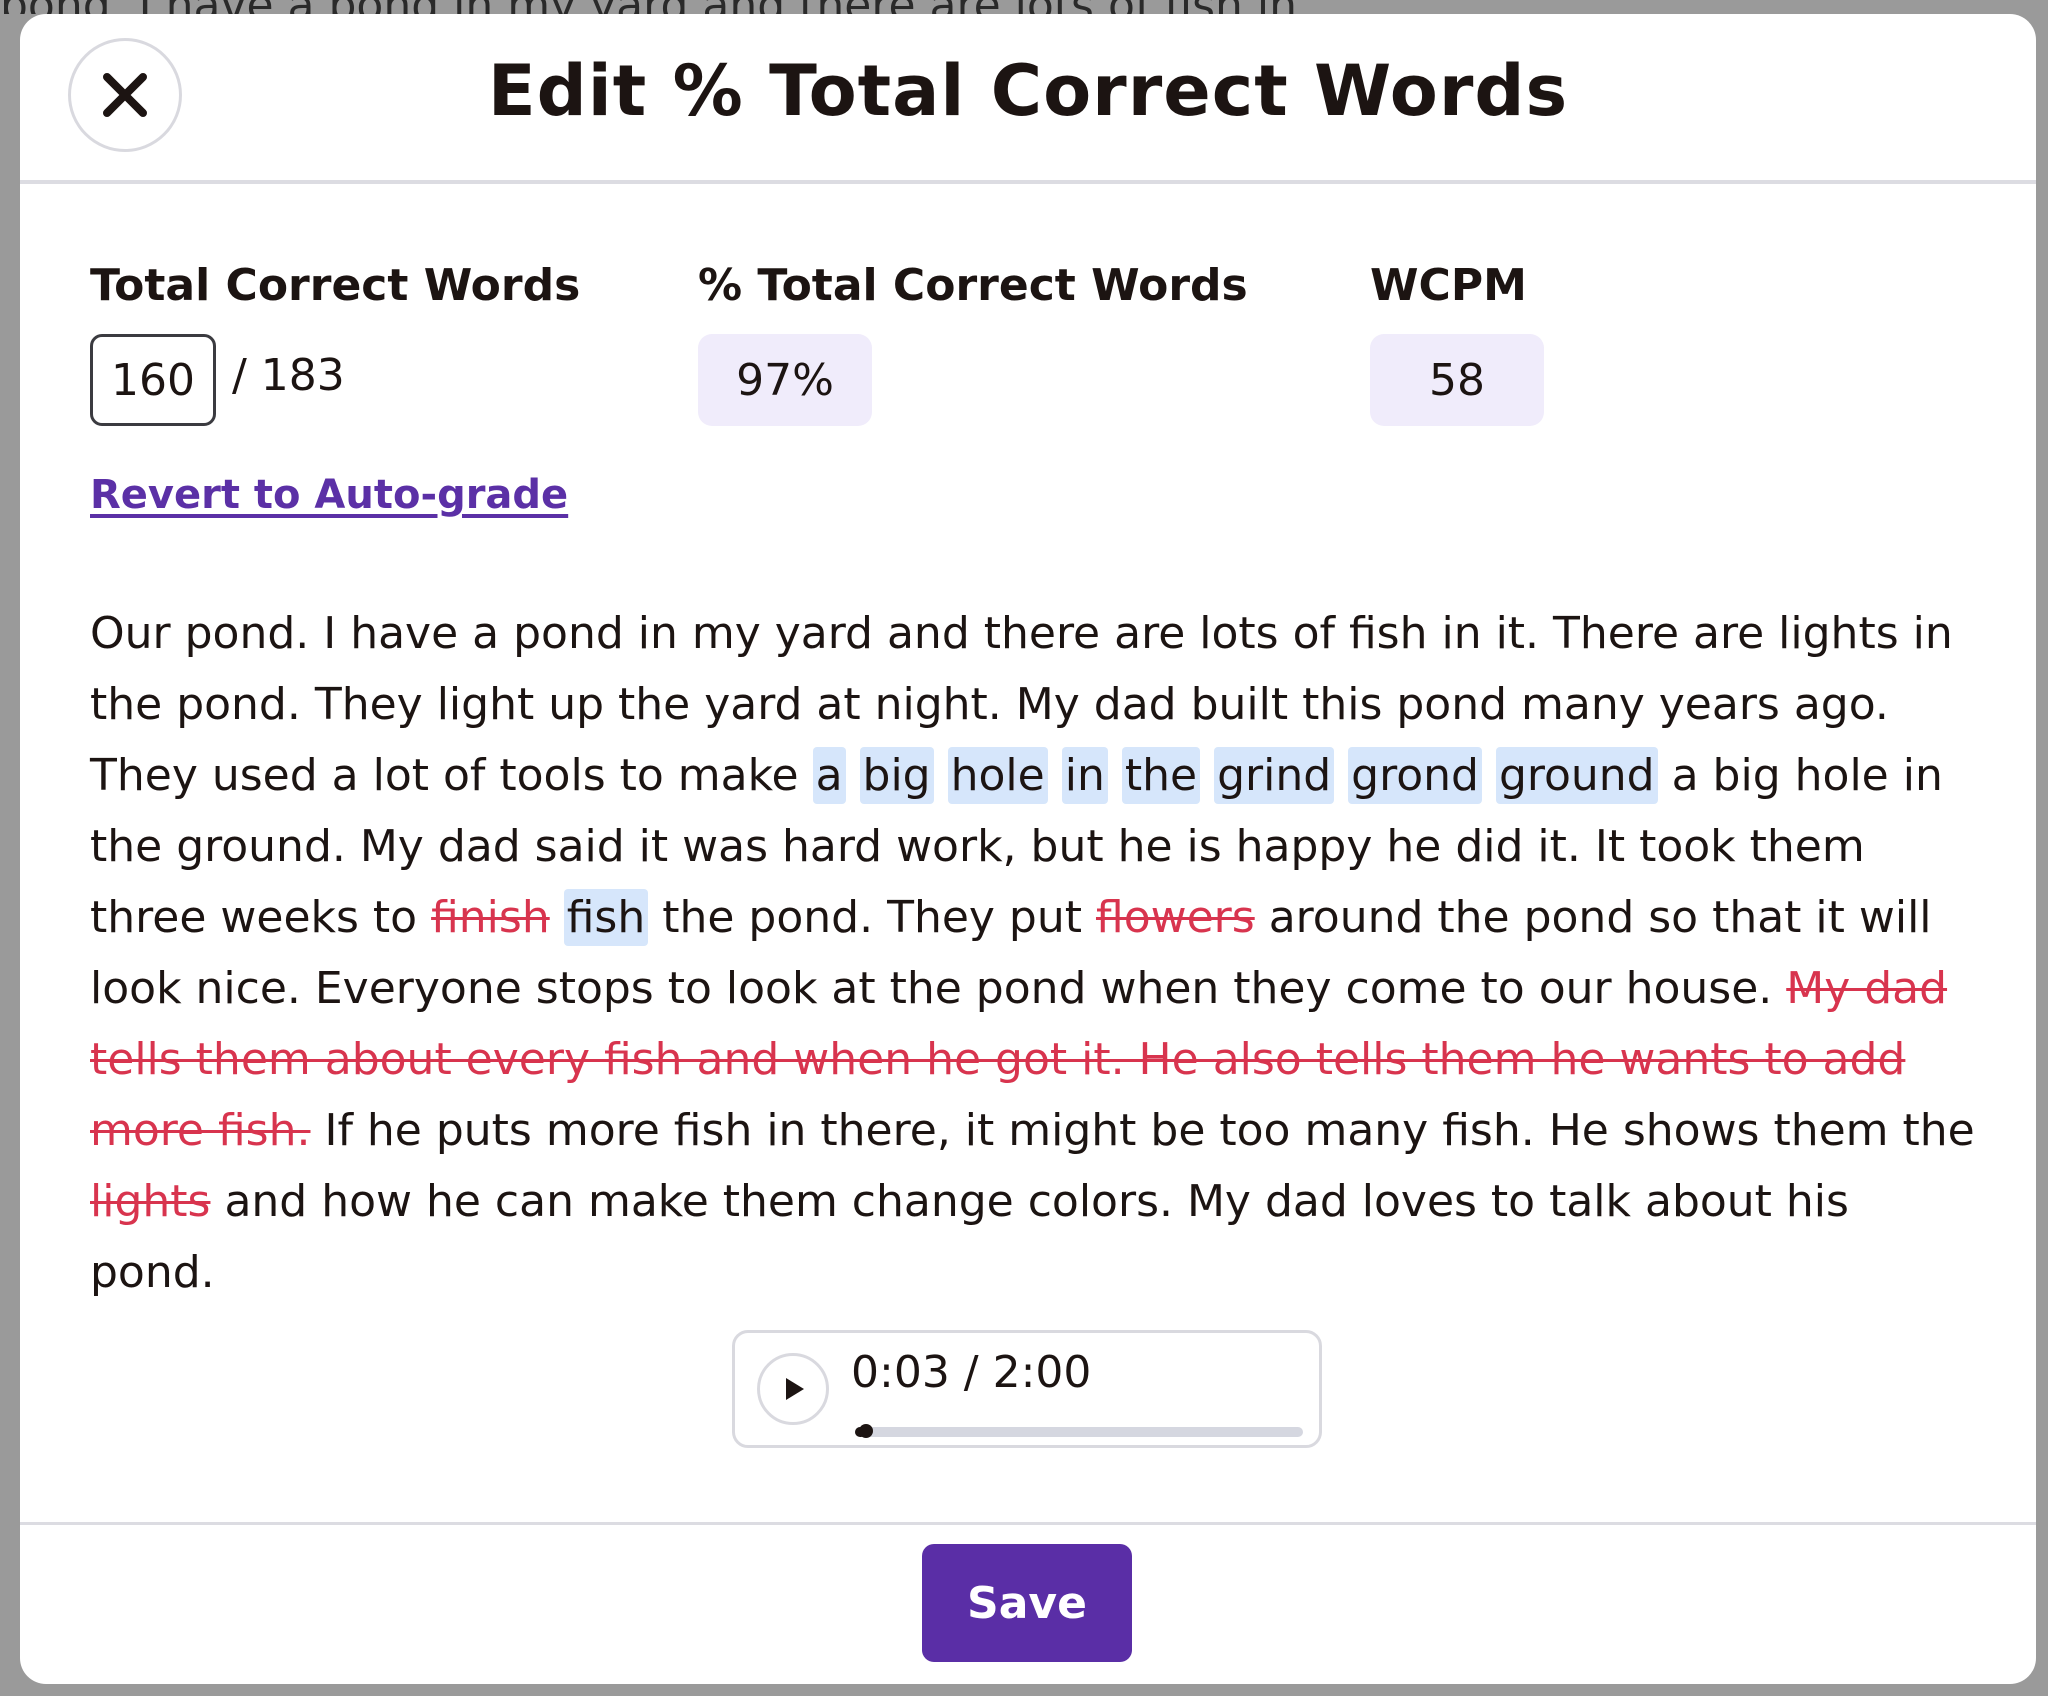 This screenshot has width=2048, height=1696. I want to click on inserted-word: in, so click(1084, 775).